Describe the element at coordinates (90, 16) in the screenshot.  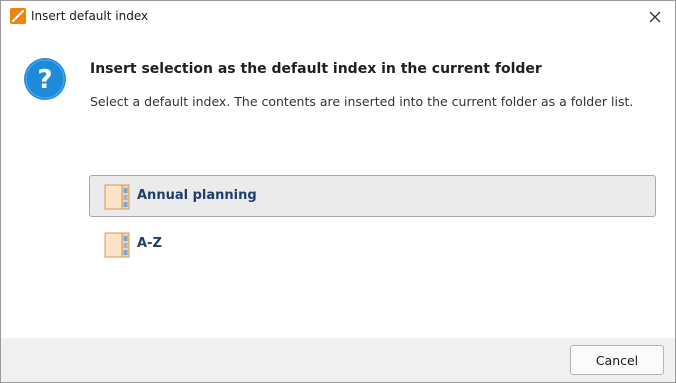
I see `window-title: Insert default index` at that location.